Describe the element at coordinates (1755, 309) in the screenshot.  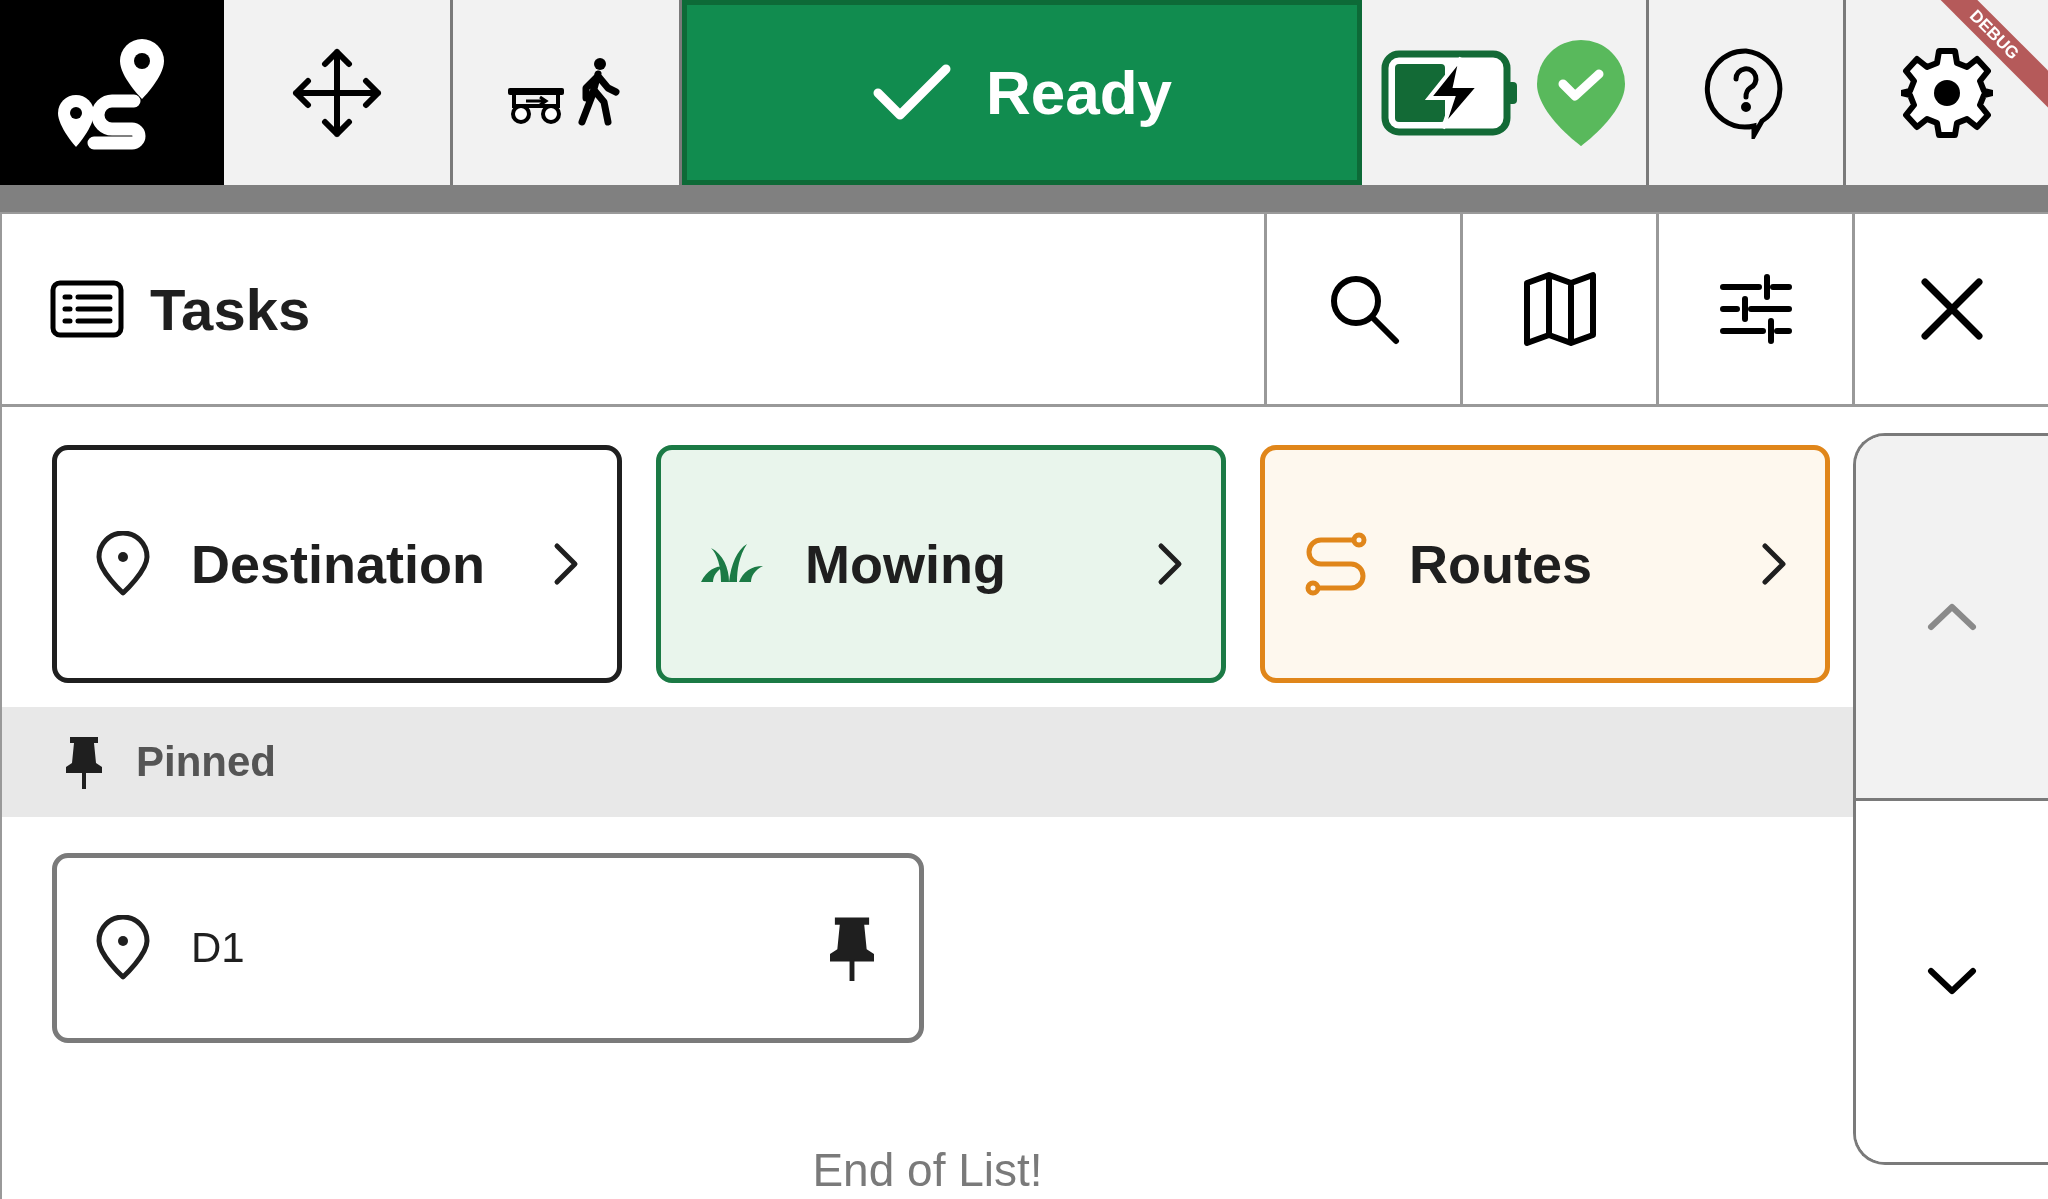
I see `sliders-icon` at that location.